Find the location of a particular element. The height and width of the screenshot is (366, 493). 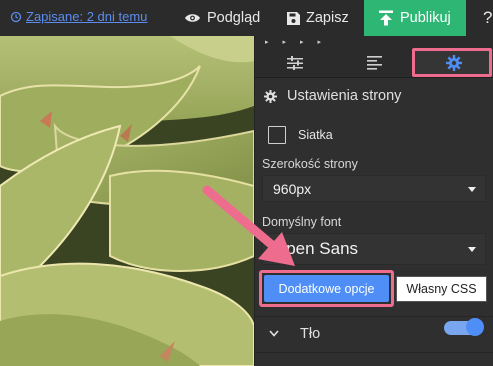

publish-button: Publikuj is located at coordinates (415, 18).